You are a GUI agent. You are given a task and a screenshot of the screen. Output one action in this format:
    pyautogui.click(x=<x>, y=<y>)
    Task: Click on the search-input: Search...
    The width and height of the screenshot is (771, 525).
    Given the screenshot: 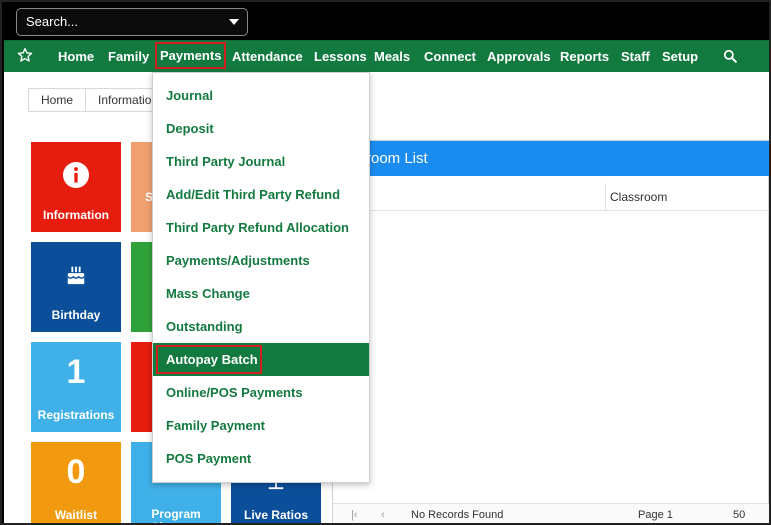 What is the action you would take?
    pyautogui.click(x=132, y=22)
    